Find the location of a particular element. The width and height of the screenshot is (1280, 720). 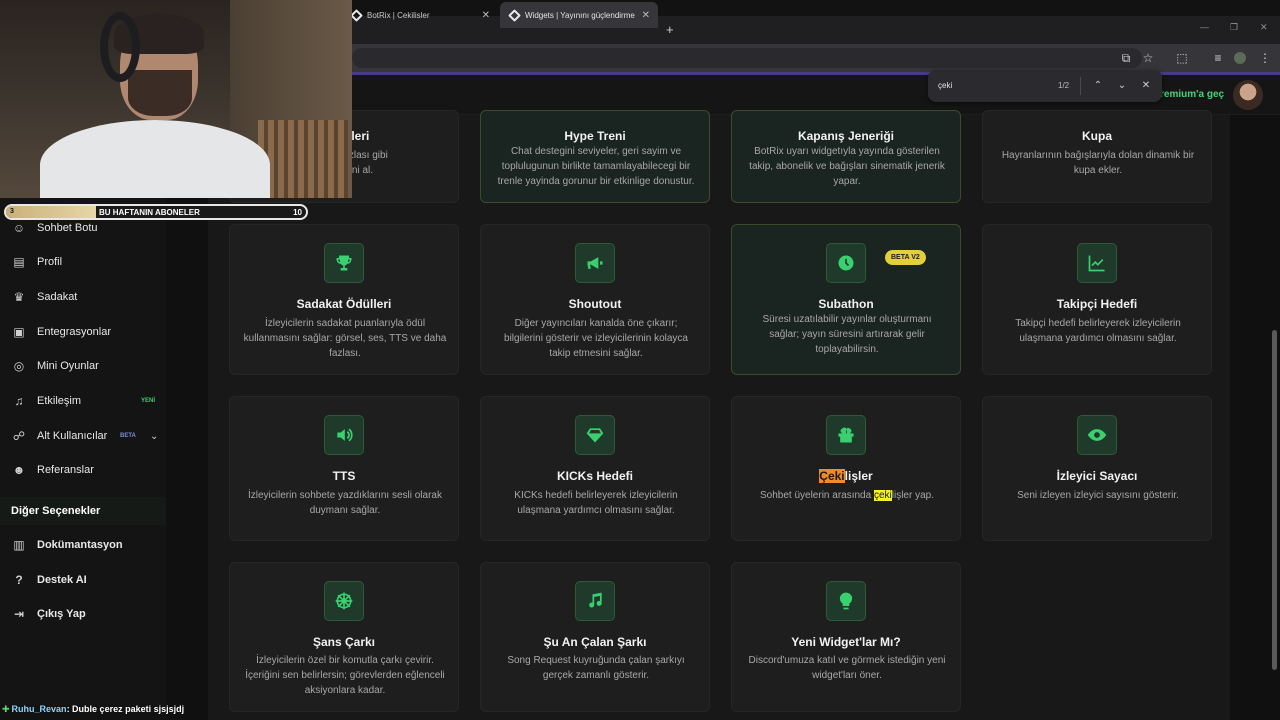

beta-badge: BETA is located at coordinates (128, 436).